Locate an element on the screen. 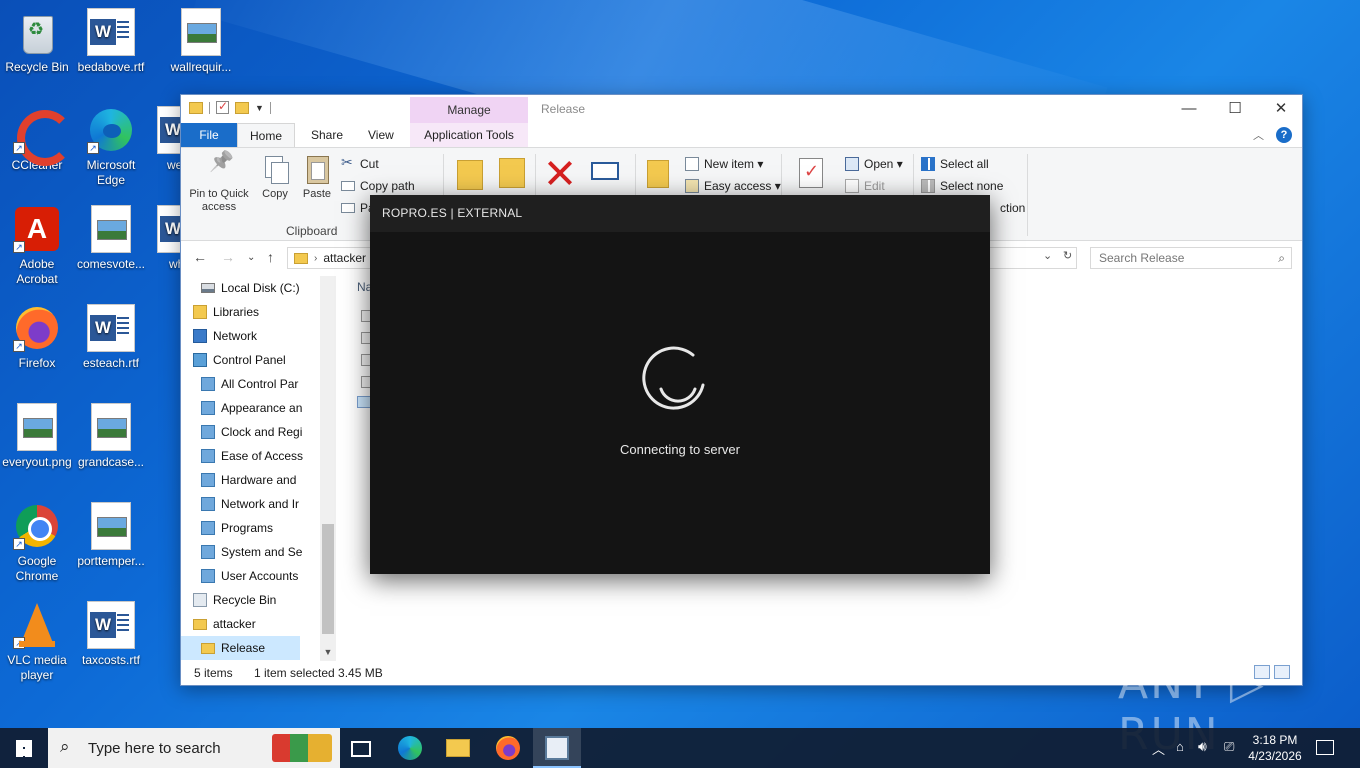  close-button: ✕ is located at coordinates (1281, 109).